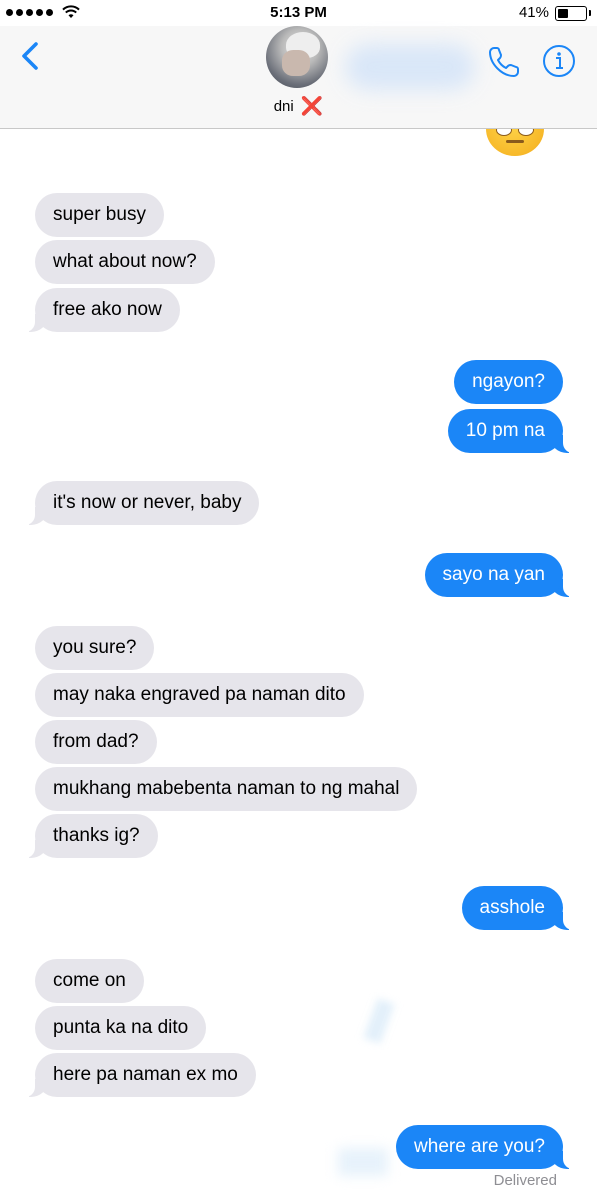 This screenshot has width=597, height=1200. What do you see at coordinates (96, 742) in the screenshot?
I see `message-bubble-incoming: from dad?` at bounding box center [96, 742].